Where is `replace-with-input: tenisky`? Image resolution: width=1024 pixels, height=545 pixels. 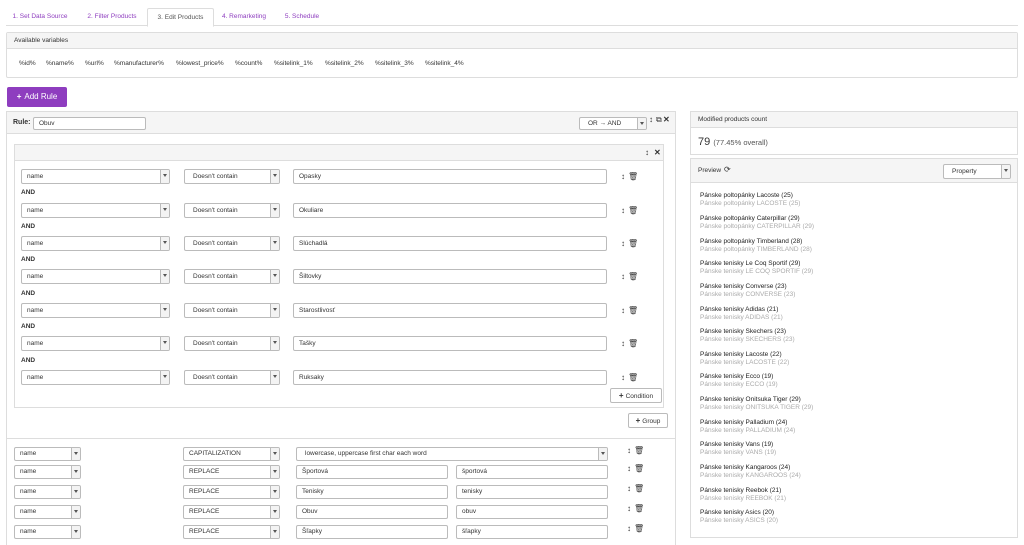 replace-with-input: tenisky is located at coordinates (532, 492).